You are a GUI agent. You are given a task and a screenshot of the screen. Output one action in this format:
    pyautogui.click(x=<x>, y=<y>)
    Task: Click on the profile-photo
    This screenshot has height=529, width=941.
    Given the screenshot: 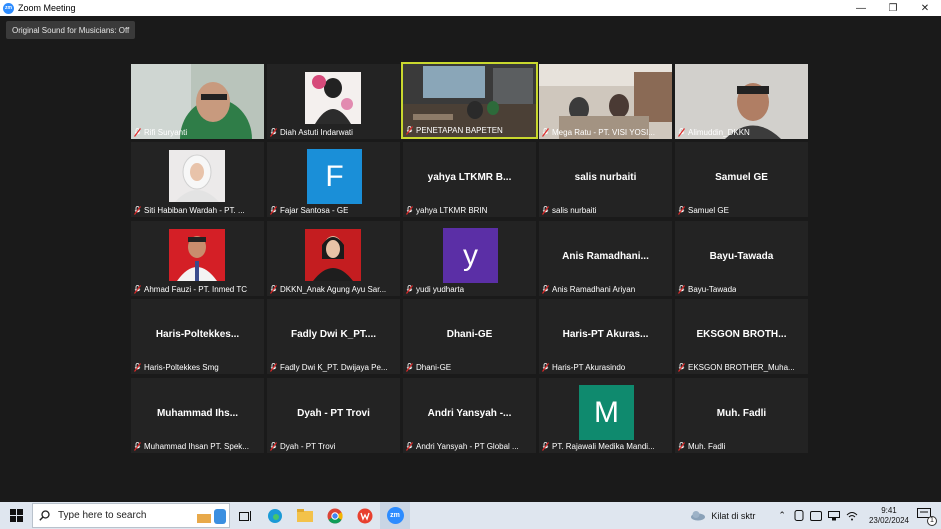 What is the action you would take?
    pyautogui.click(x=197, y=255)
    